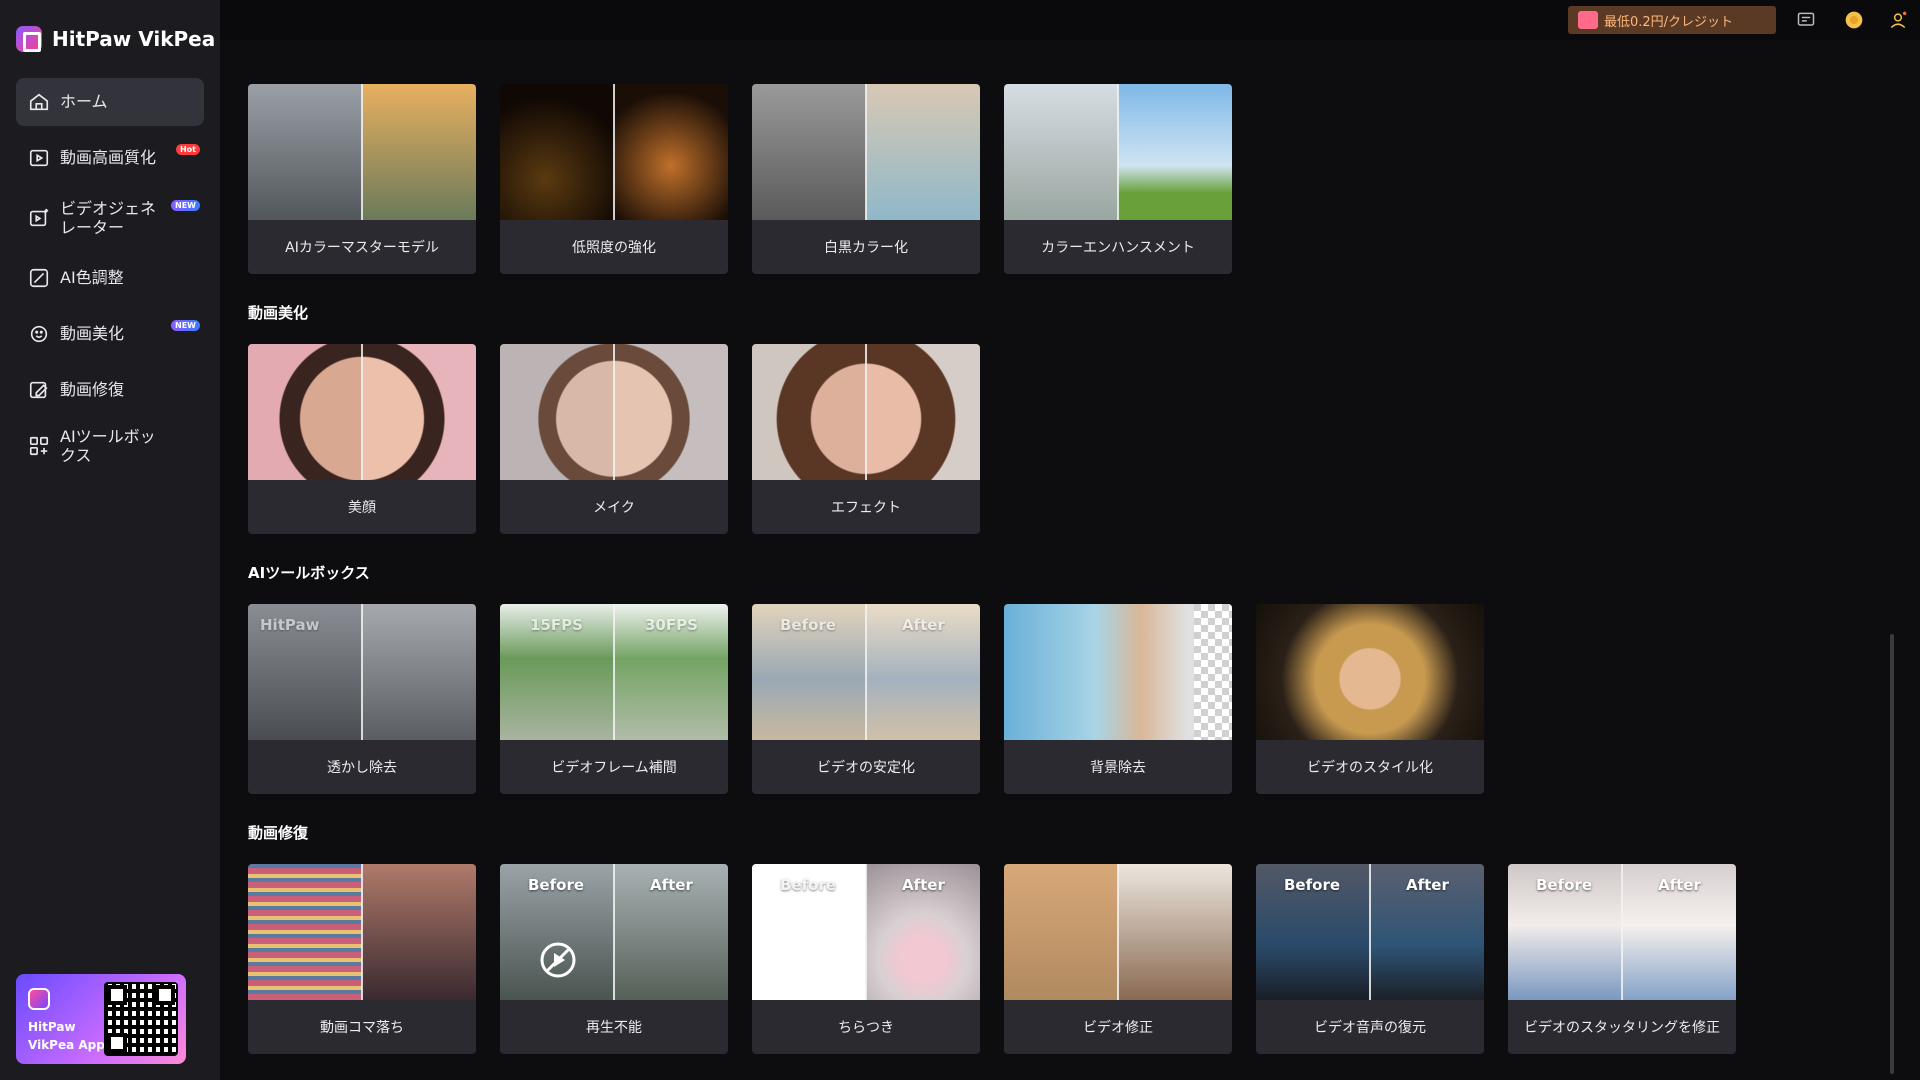 The height and width of the screenshot is (1080, 1920). Describe the element at coordinates (1806, 20) in the screenshot. I see `message-icon` at that location.